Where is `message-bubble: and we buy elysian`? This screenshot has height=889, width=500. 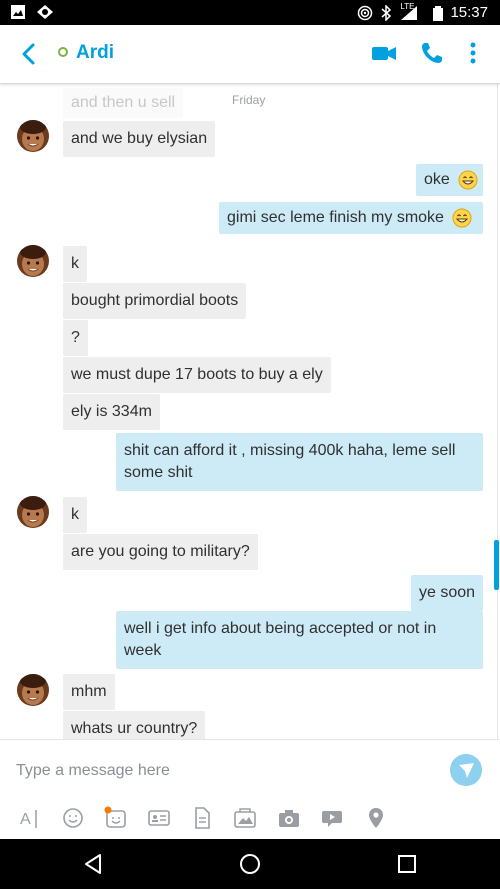
message-bubble: and we buy elysian is located at coordinates (139, 139).